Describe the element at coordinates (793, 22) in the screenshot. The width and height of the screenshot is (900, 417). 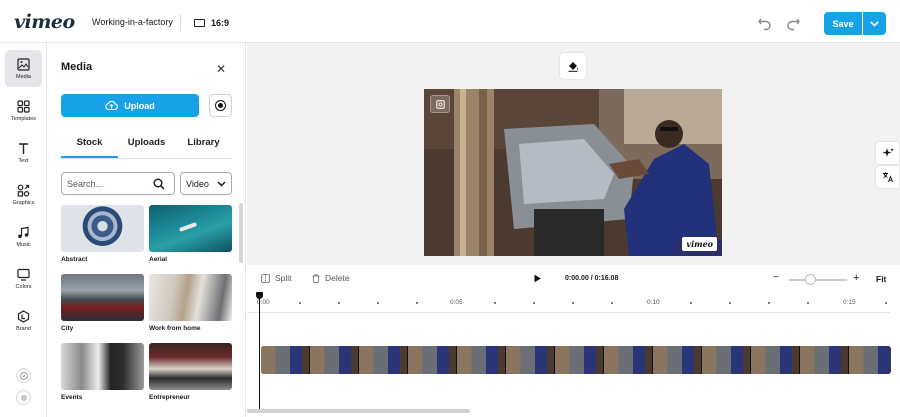
I see `redo-icon` at that location.